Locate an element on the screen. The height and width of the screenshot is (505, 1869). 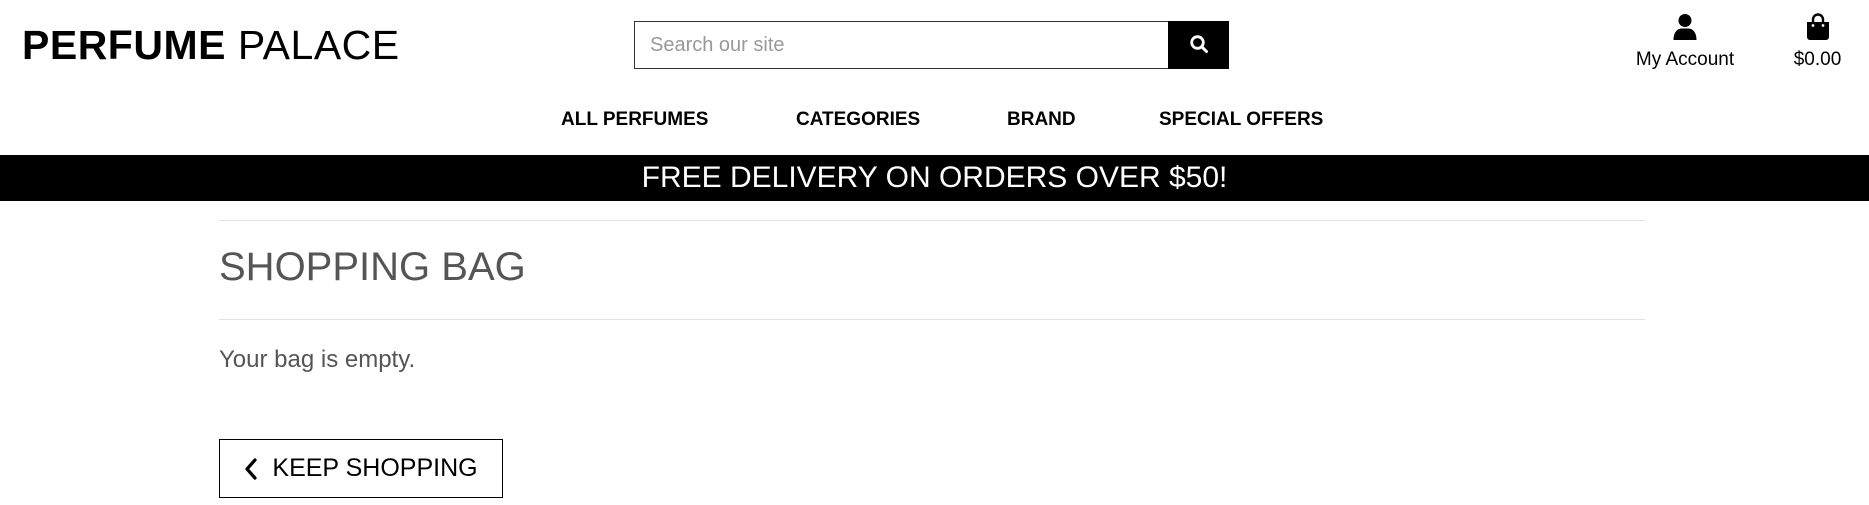
search-button is located at coordinates (1198, 45).